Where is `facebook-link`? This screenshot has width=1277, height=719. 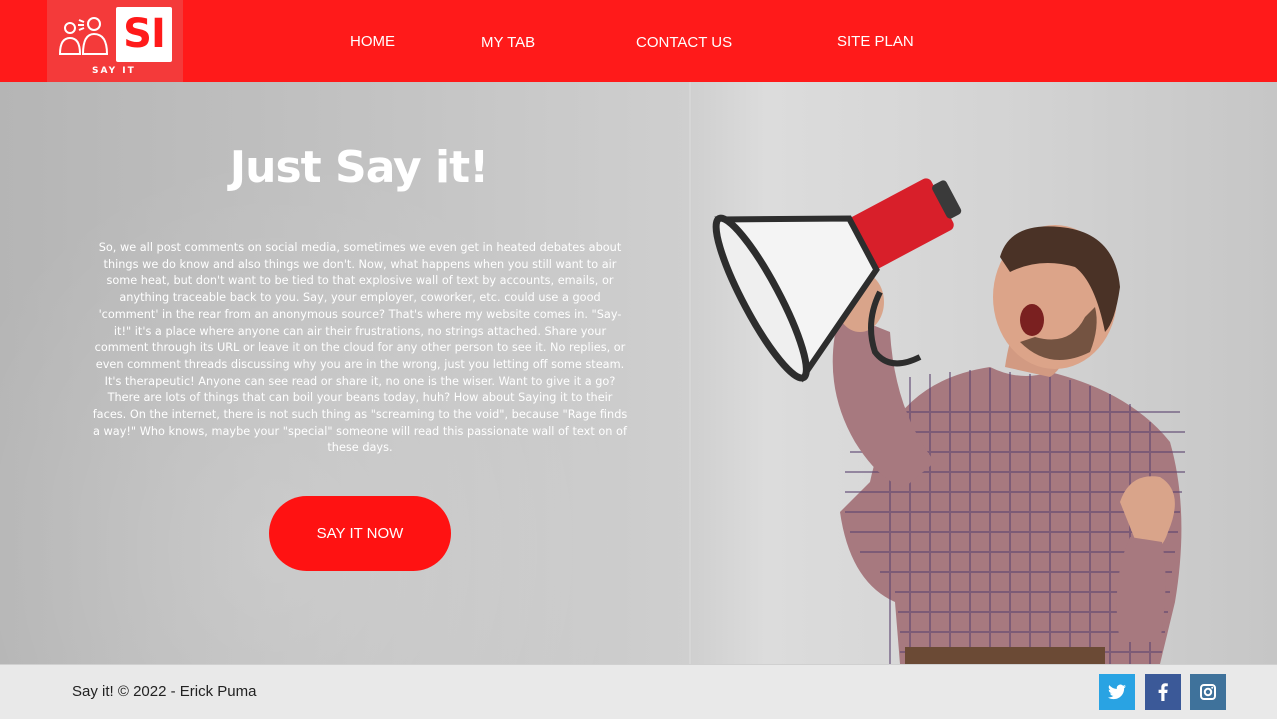
facebook-link is located at coordinates (1163, 692).